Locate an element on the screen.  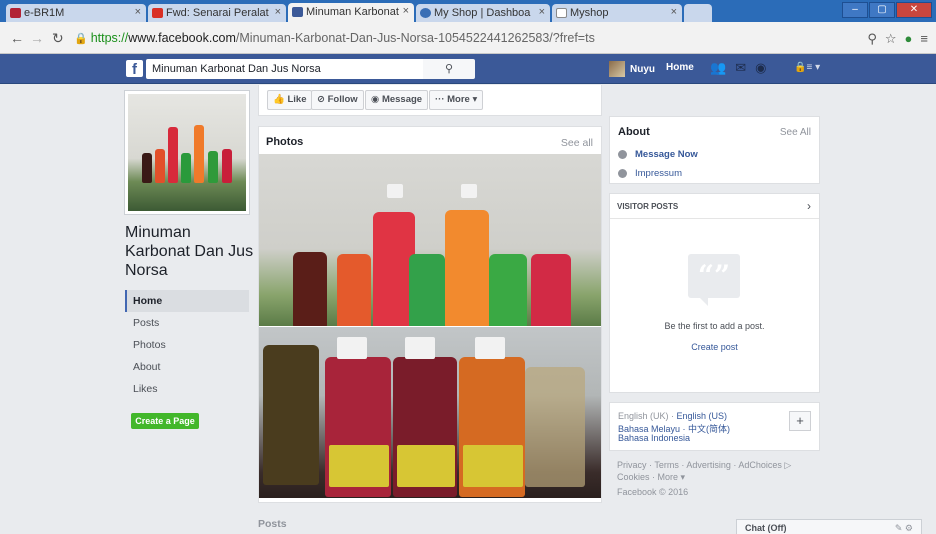
about-see-all-link: See All is located at coordinates (795, 132).